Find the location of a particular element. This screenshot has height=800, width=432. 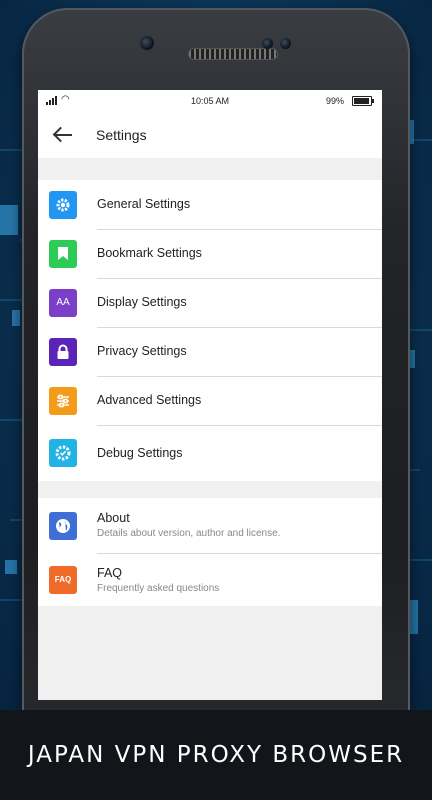

status-bar: ◠ 10:05 AM 99% is located at coordinates (210, 101).